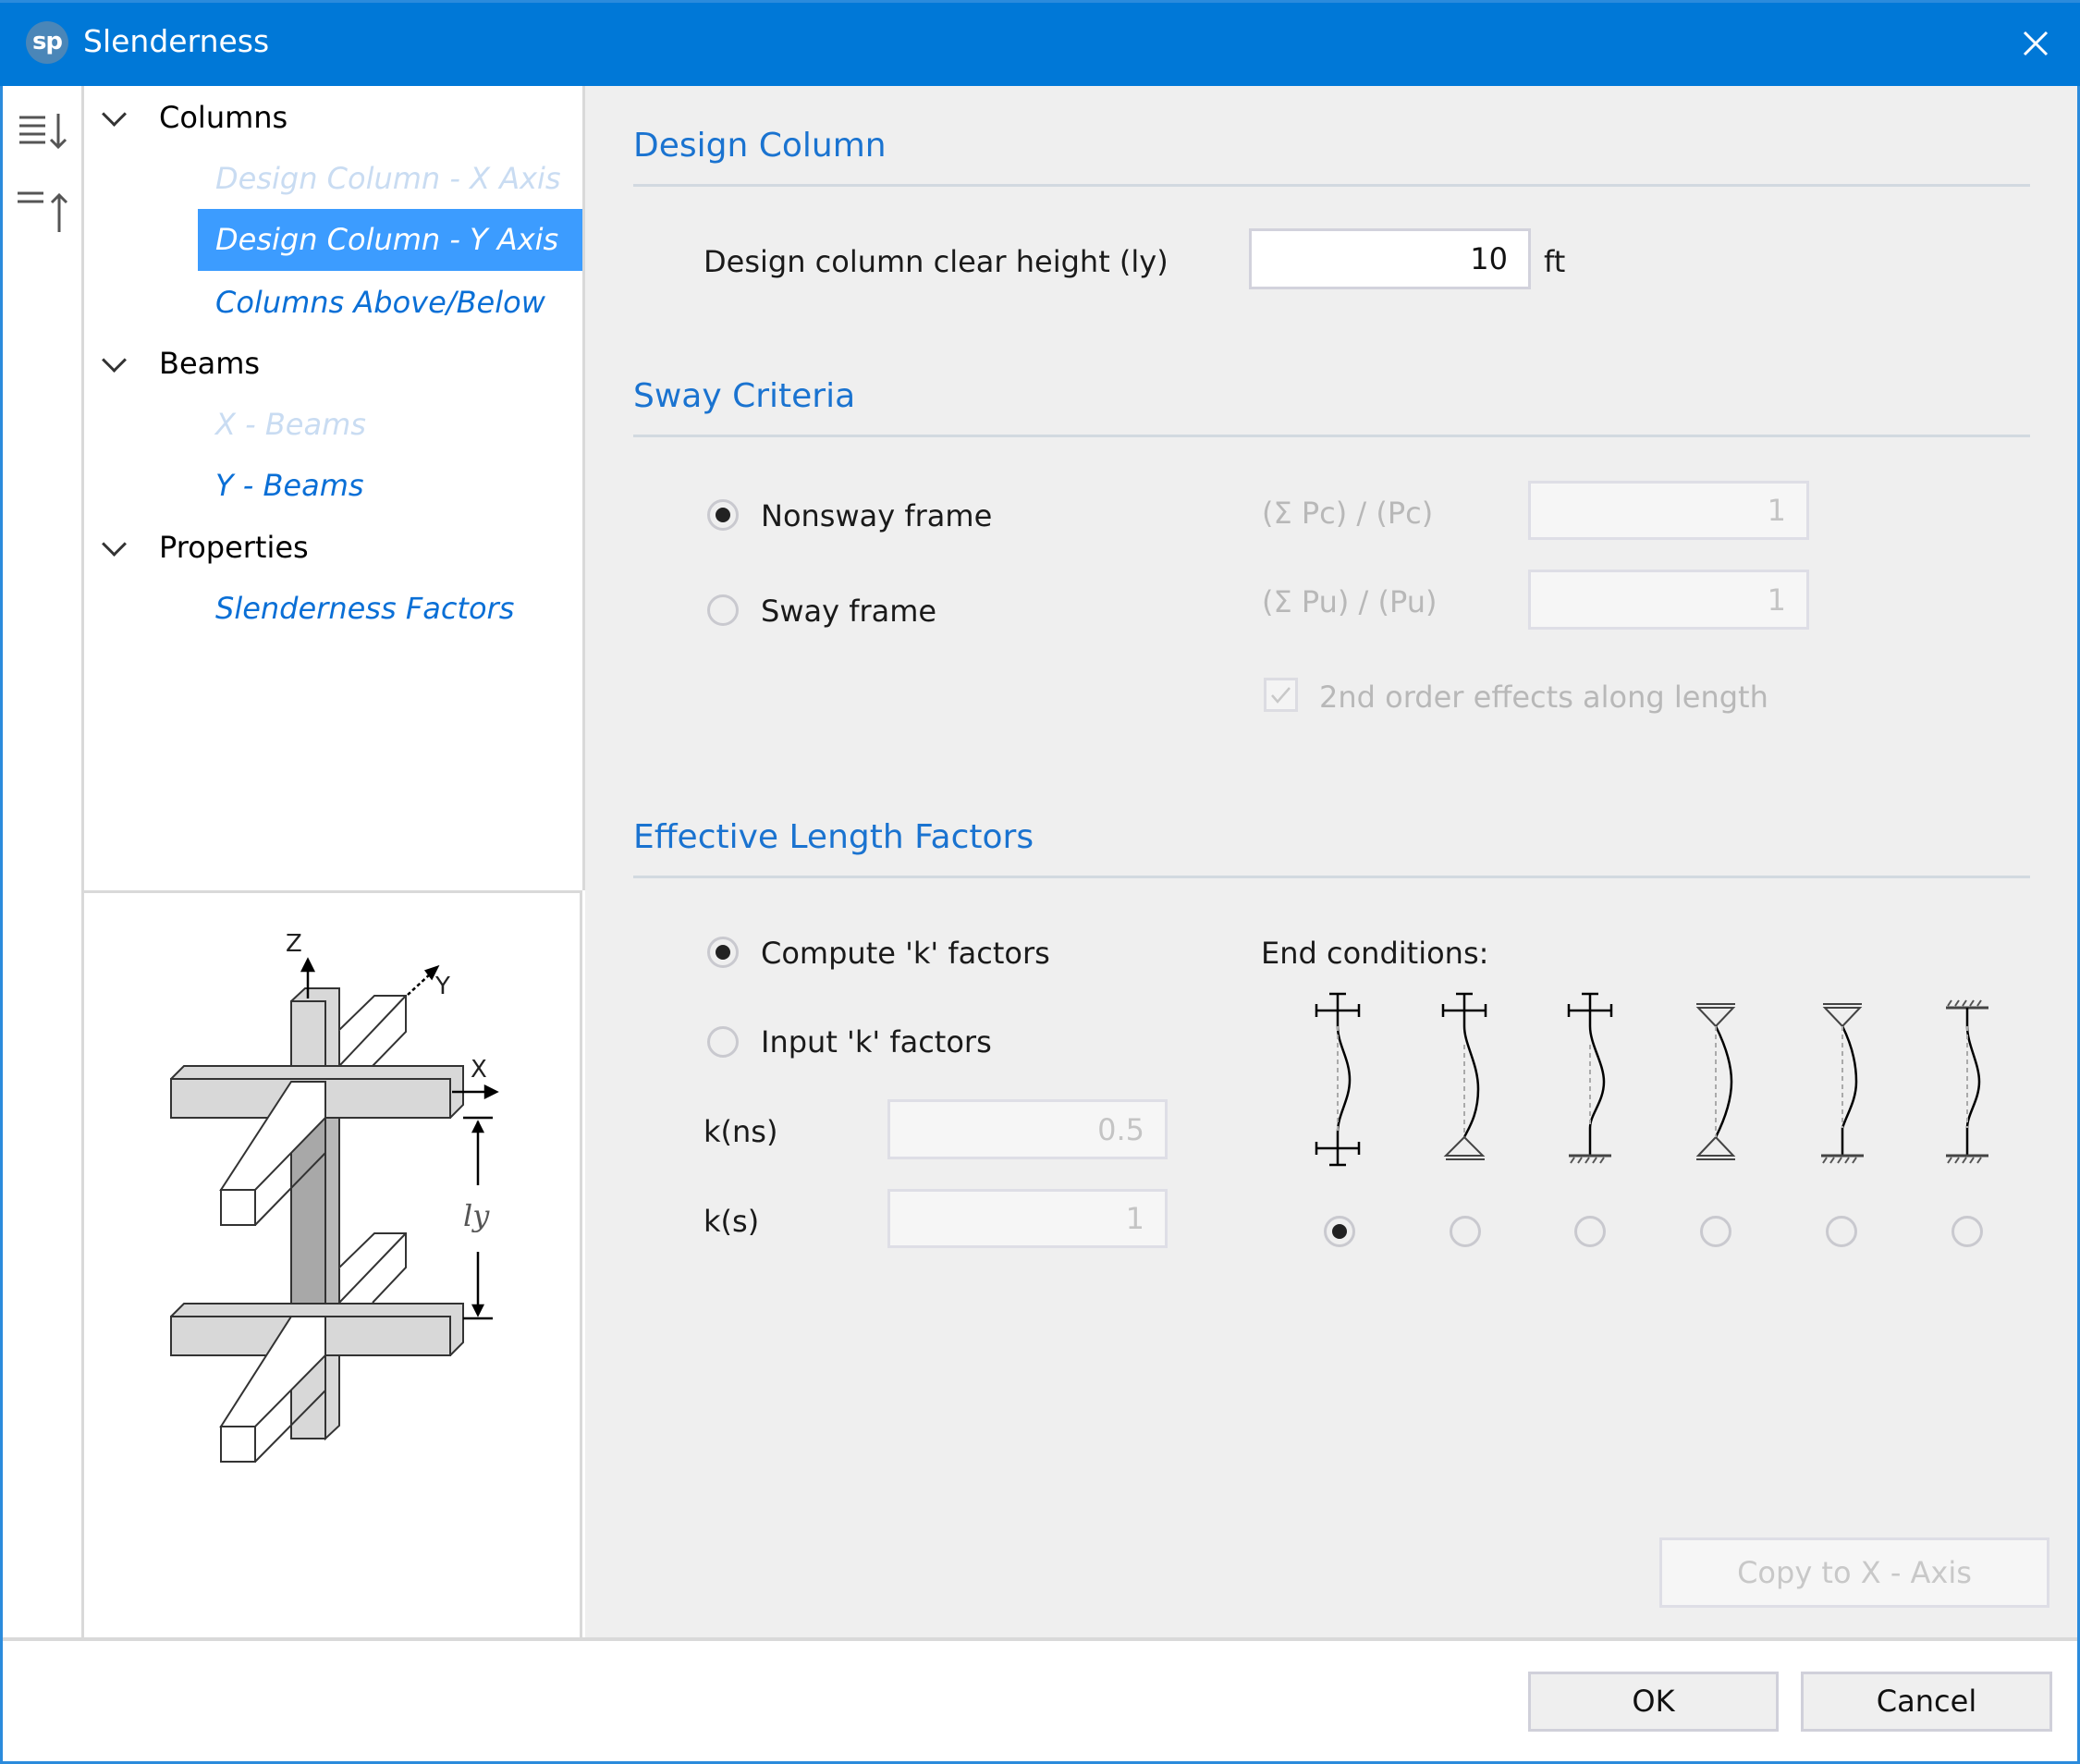 This screenshot has width=2080, height=1764. Describe the element at coordinates (290, 424) in the screenshot. I see `tree-item-x-beams: X - Beams` at that location.